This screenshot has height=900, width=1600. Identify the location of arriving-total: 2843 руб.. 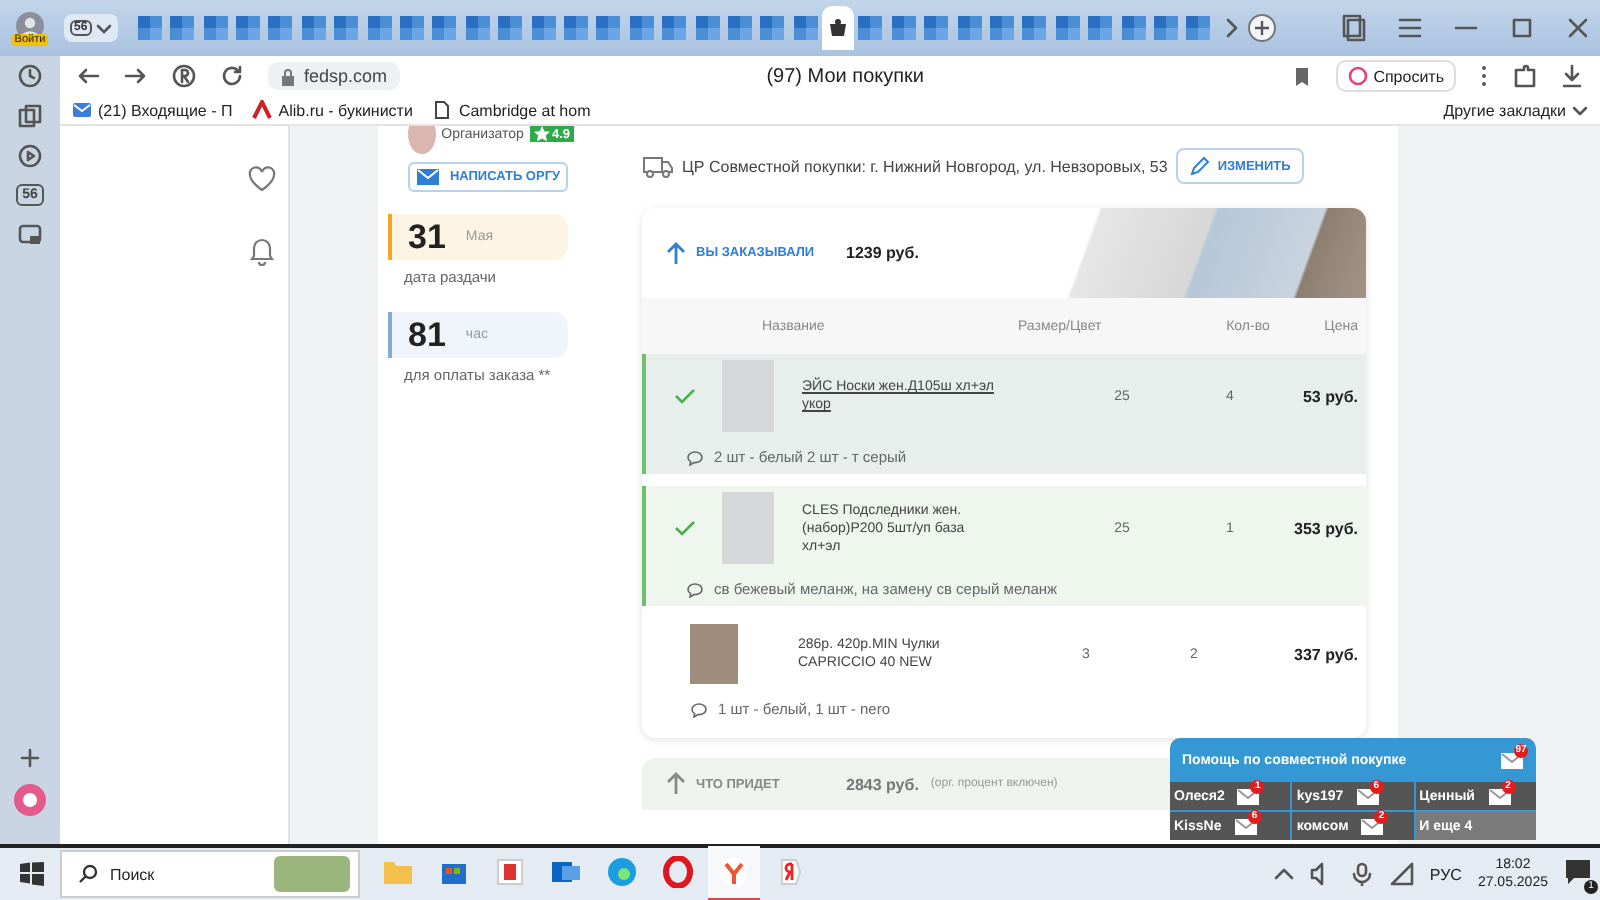
(882, 784).